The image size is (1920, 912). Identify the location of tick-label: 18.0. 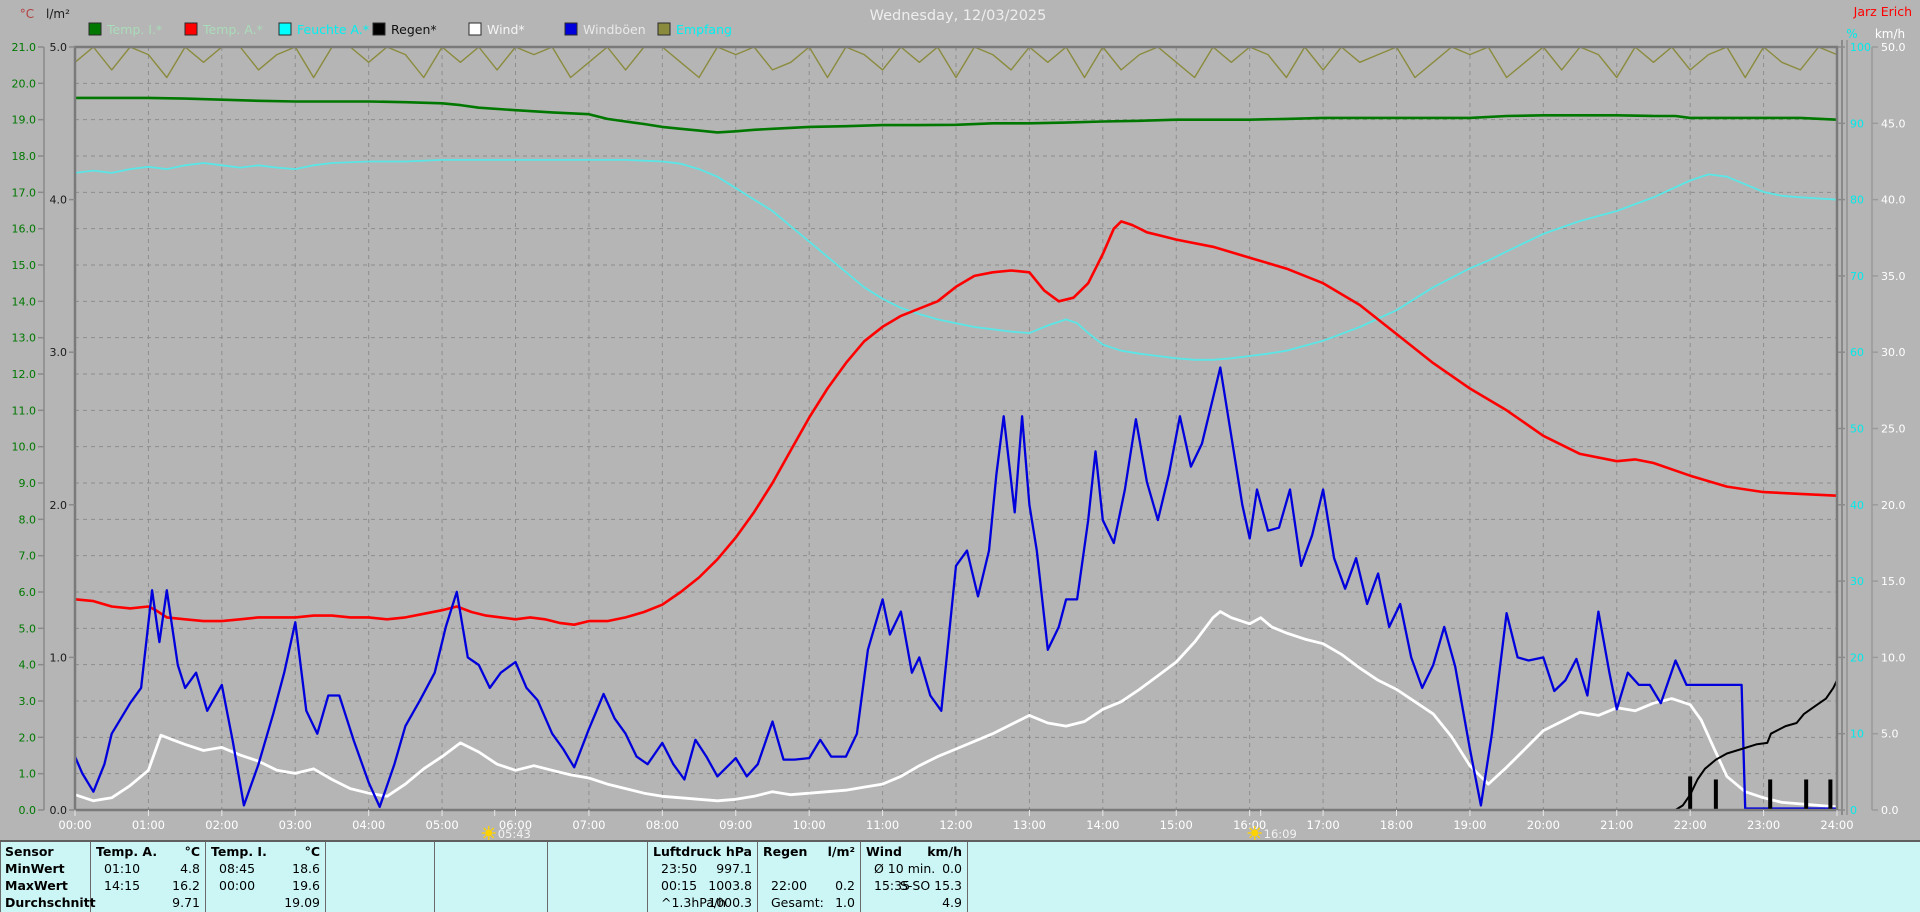
(24, 156).